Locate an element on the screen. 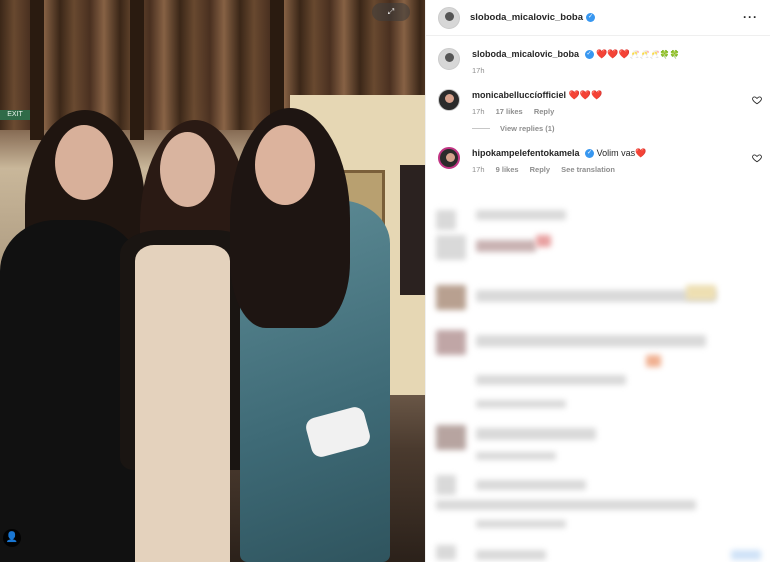 The height and width of the screenshot is (562, 770). person-middle-dress is located at coordinates (182, 403).